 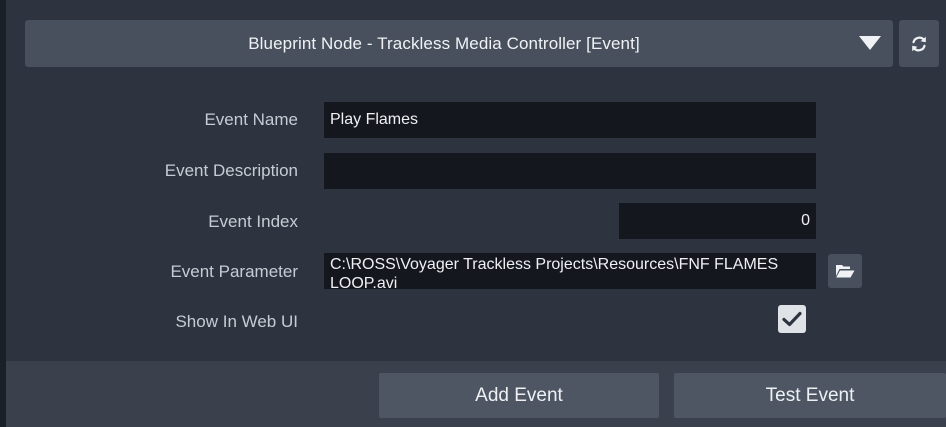 What do you see at coordinates (570, 120) in the screenshot?
I see `event-name-field: Play Flames` at bounding box center [570, 120].